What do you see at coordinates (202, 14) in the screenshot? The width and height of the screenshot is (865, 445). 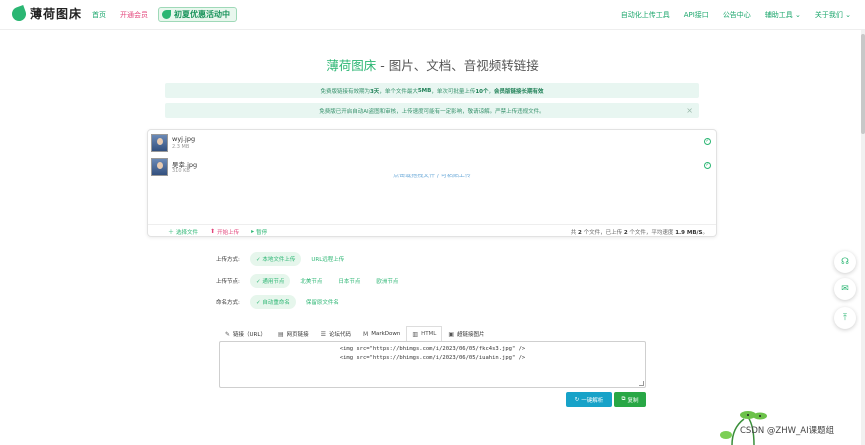 I see `promo-label: 初夏优惠活动中` at bounding box center [202, 14].